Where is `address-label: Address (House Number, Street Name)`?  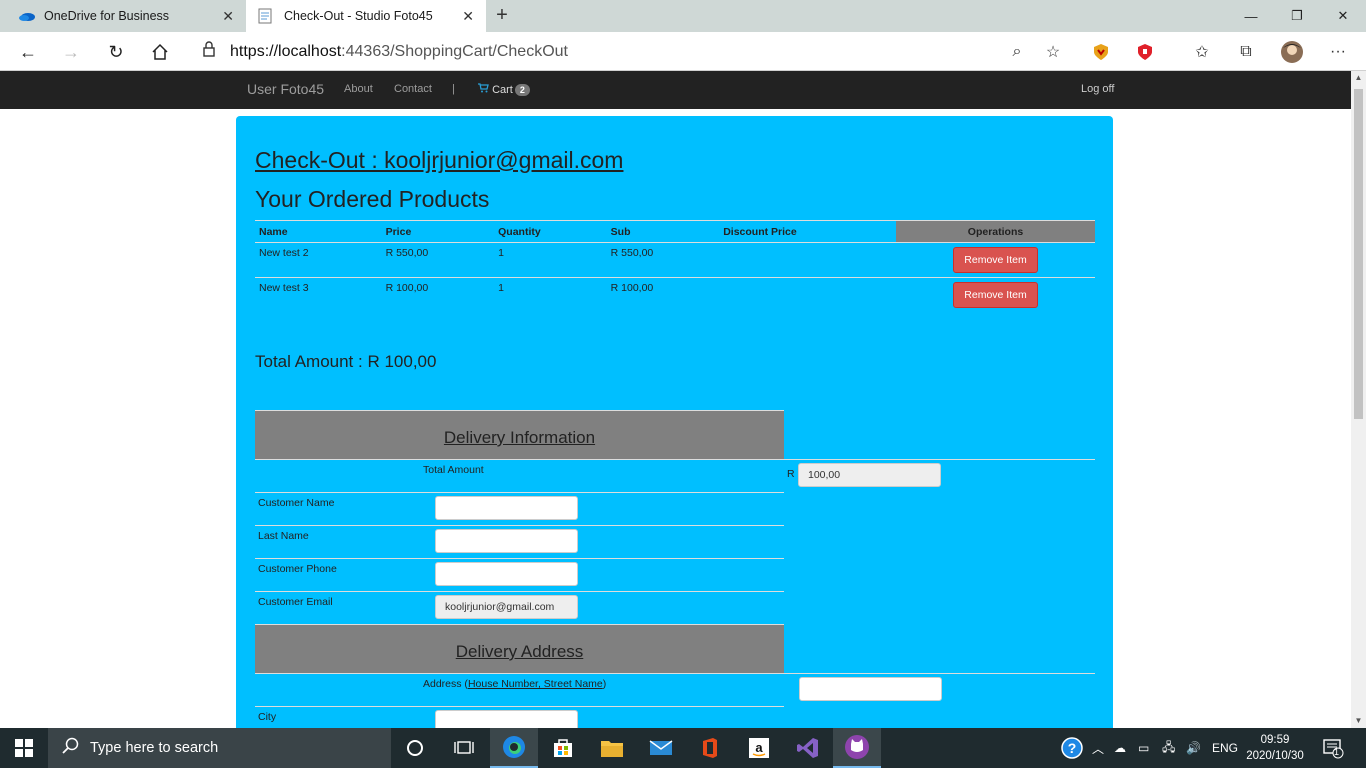
address-label: Address (House Number, Street Name) is located at coordinates (514, 684).